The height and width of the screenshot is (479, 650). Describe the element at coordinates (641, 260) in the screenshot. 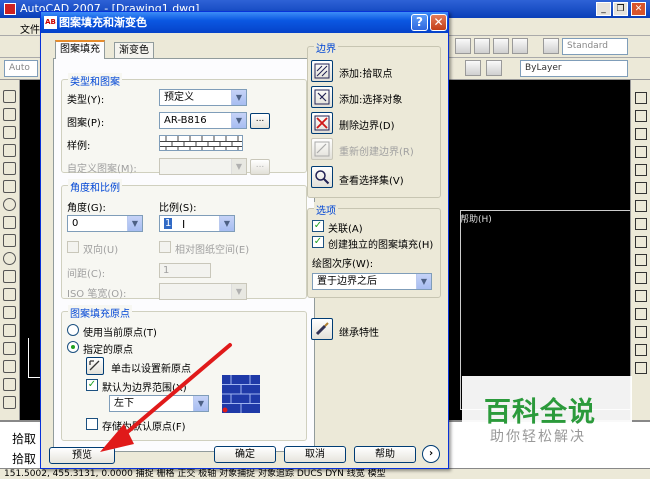

I see `trim-icon` at that location.